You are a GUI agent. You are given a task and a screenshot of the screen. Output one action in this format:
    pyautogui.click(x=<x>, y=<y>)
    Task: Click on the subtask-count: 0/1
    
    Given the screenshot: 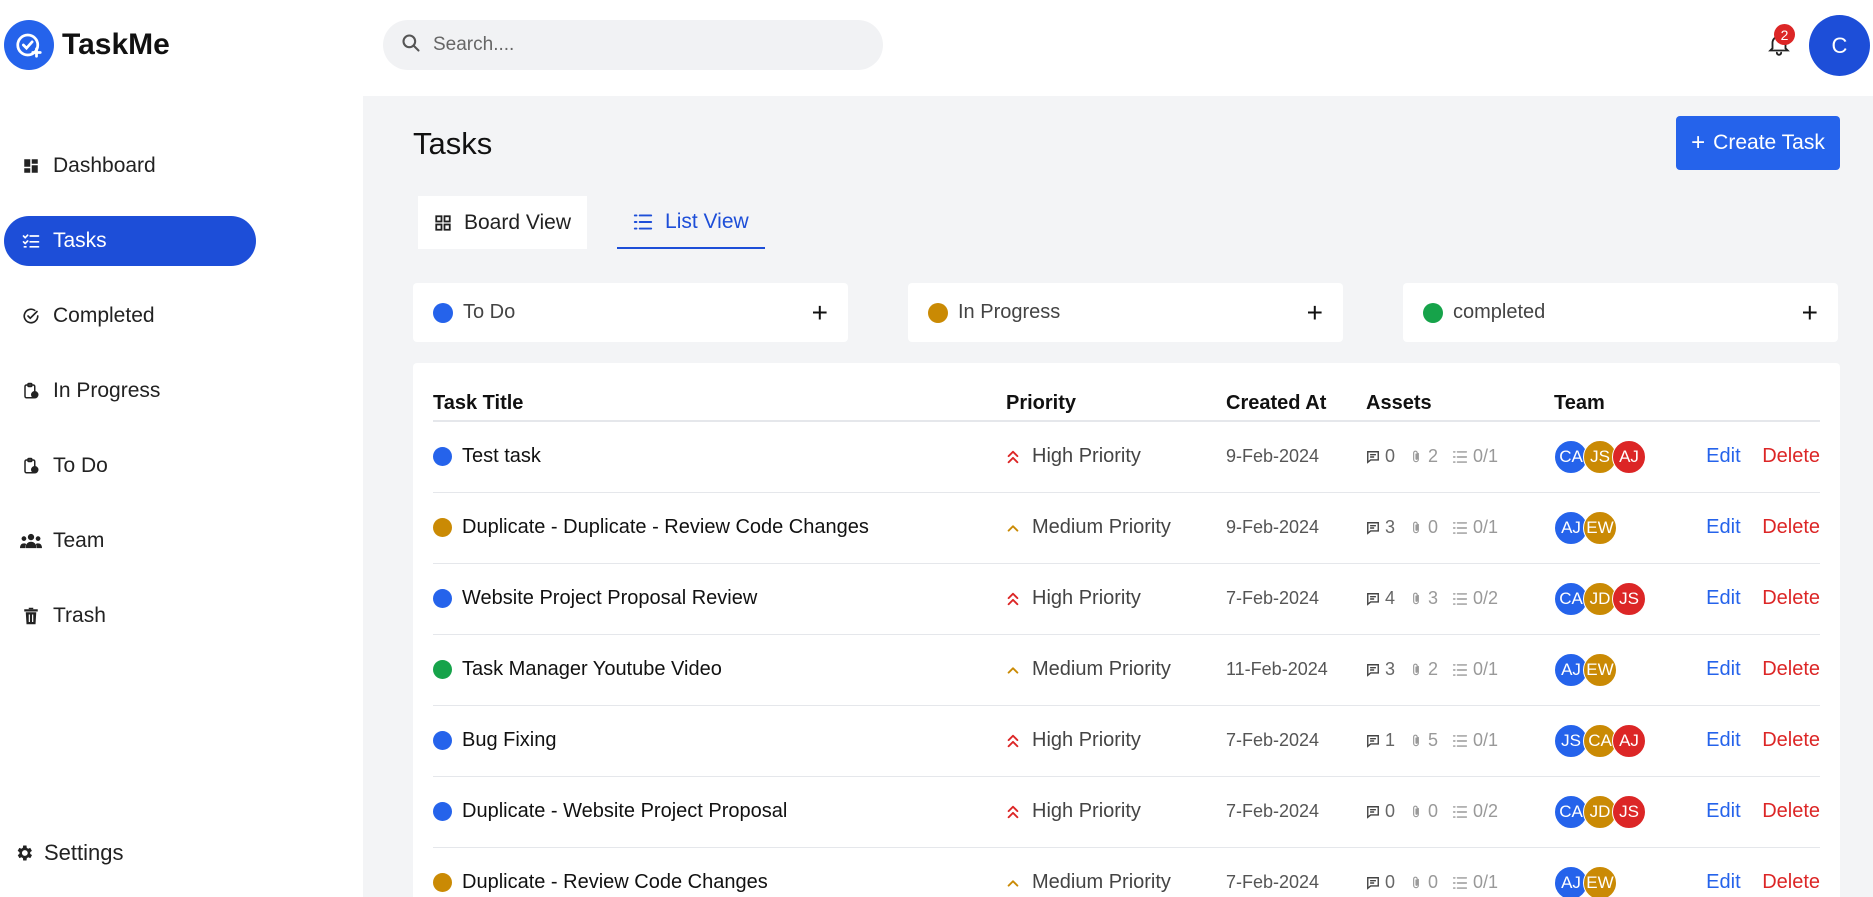 What is the action you would take?
    pyautogui.click(x=1475, y=882)
    